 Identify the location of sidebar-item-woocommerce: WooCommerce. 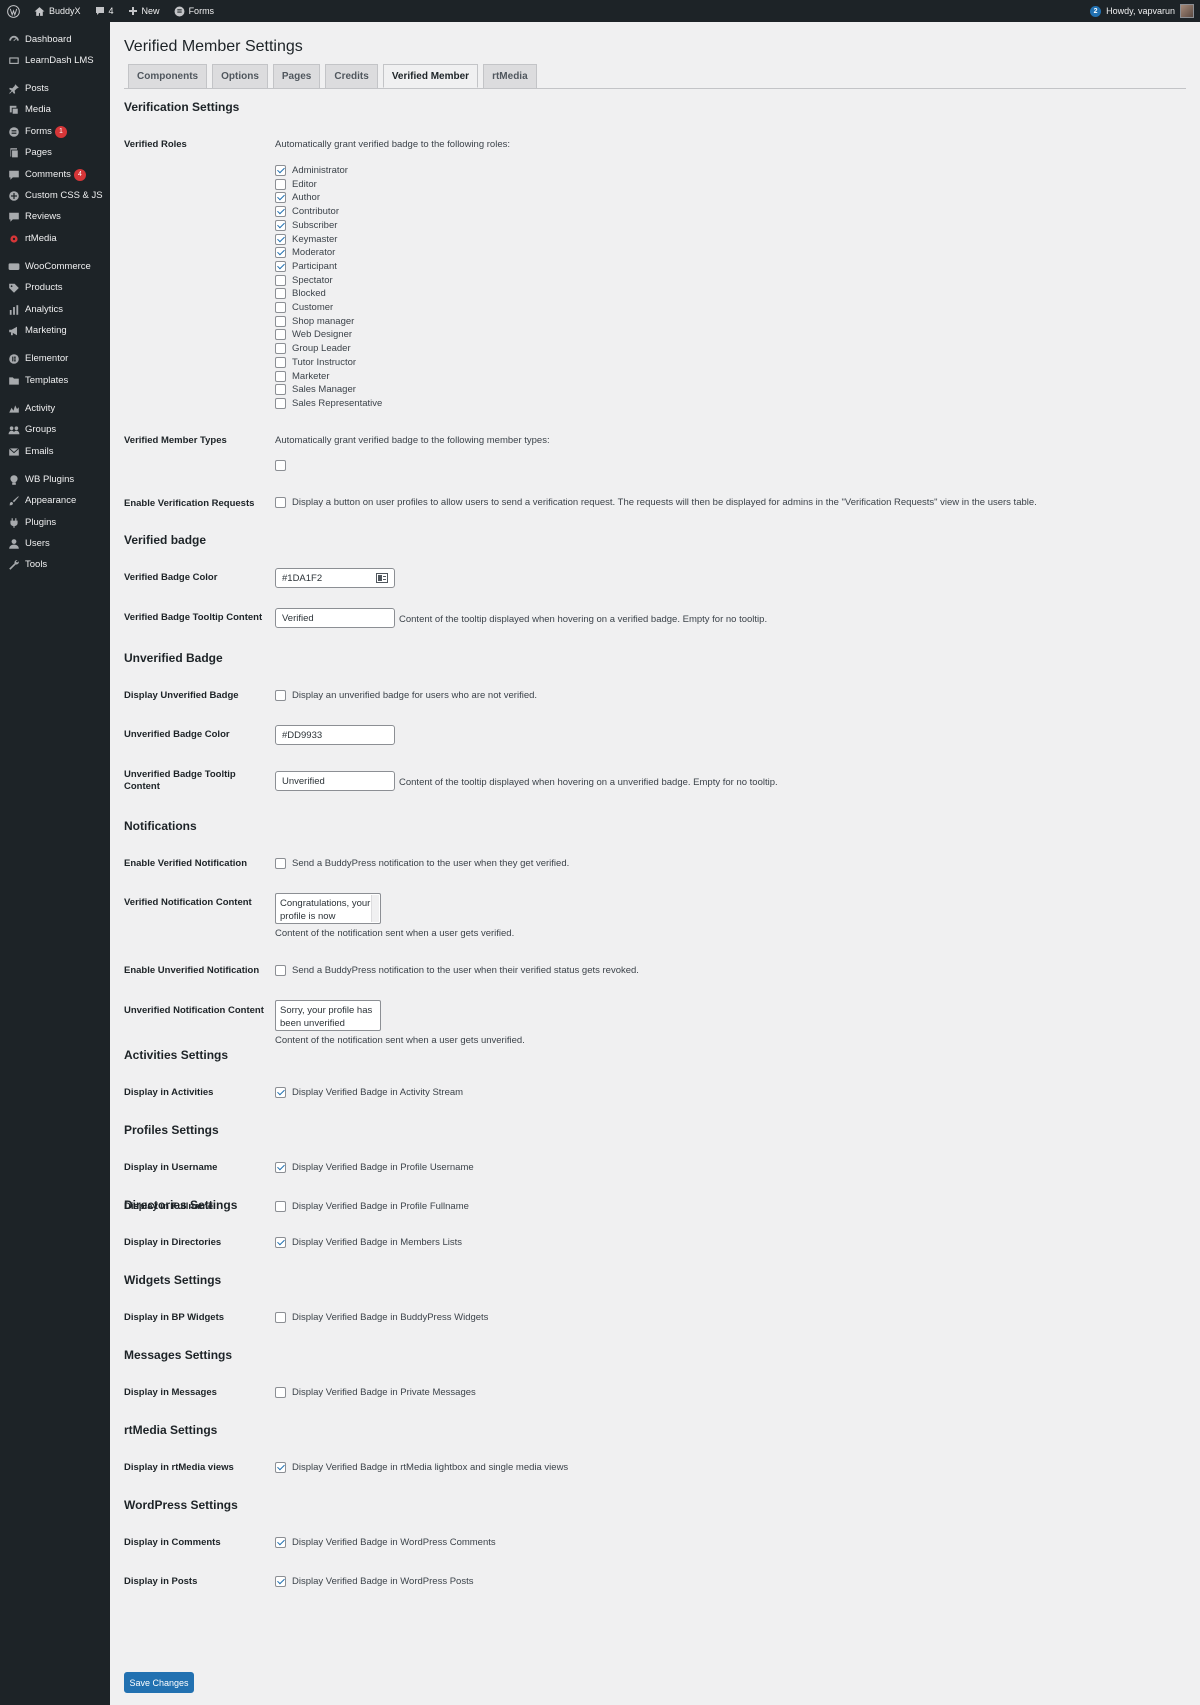
(55, 266).